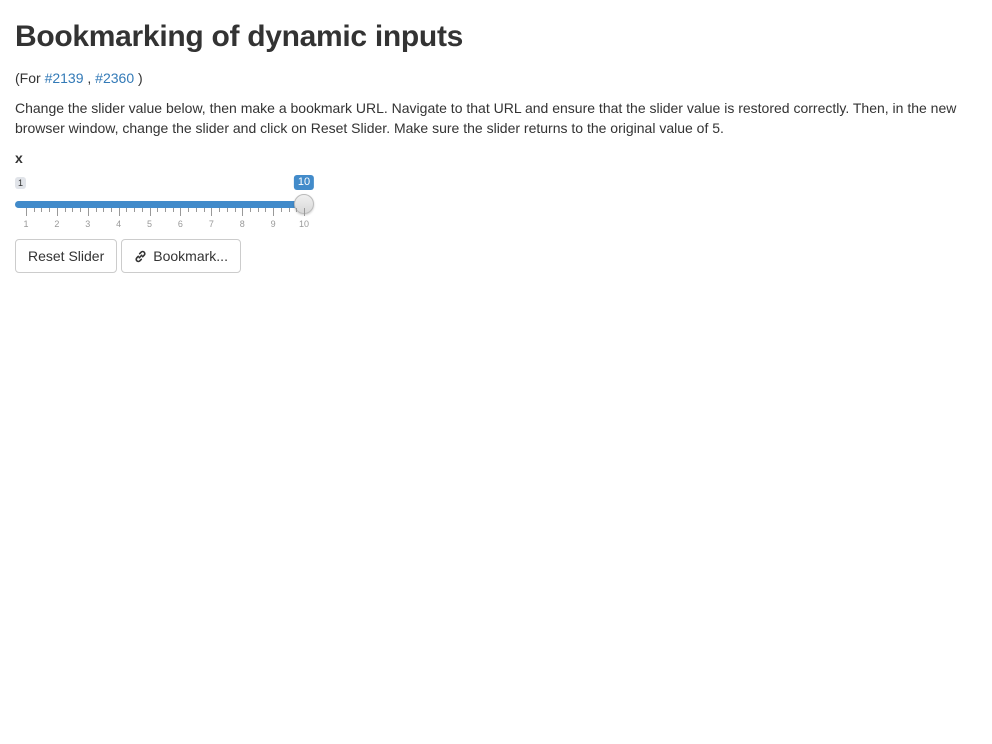 This screenshot has width=992, height=744. I want to click on slider-tick-label: 2, so click(57, 224).